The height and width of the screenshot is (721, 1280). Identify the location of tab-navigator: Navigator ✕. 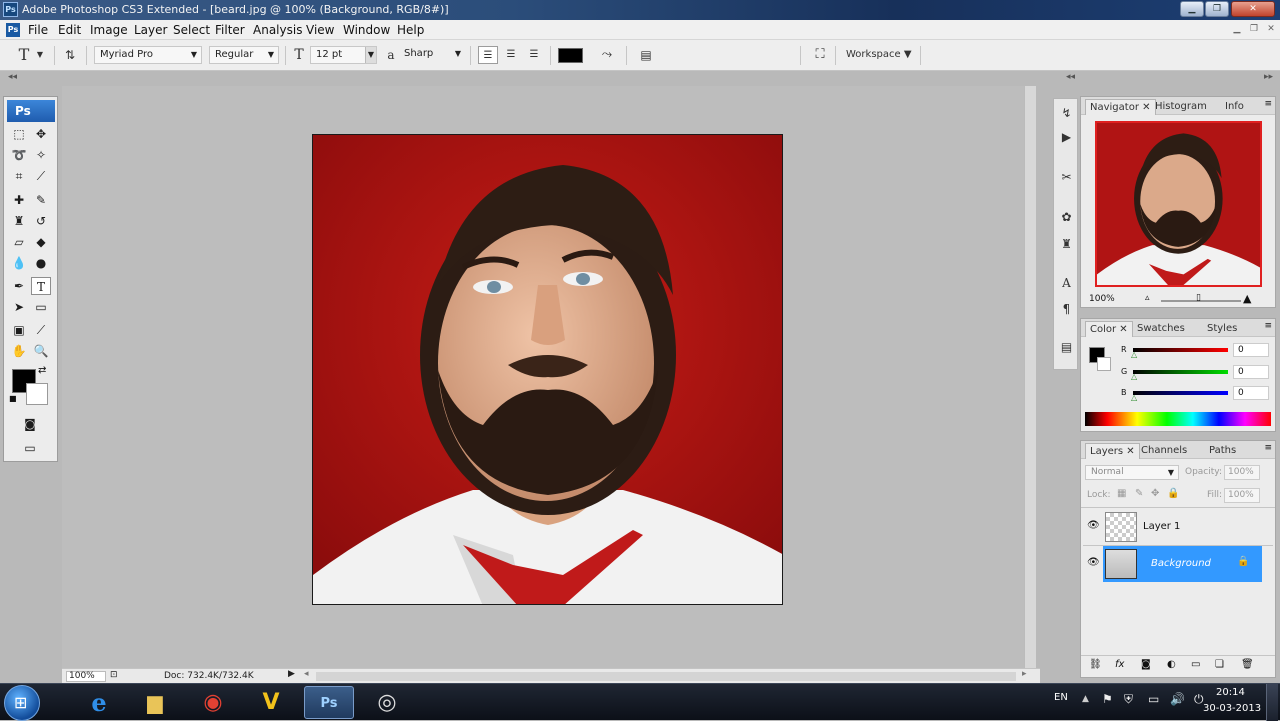
(1120, 107).